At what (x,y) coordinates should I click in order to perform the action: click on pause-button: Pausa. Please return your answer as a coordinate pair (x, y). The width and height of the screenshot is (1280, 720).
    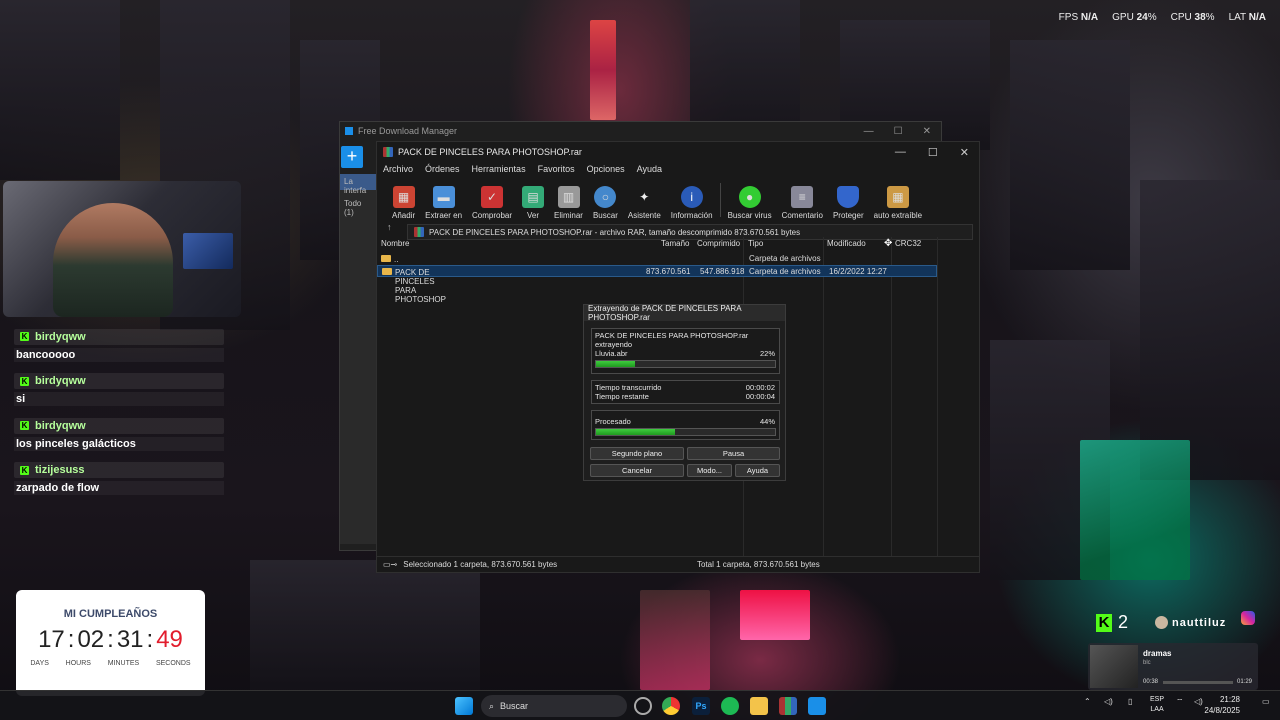
    Looking at the image, I should click on (733, 453).